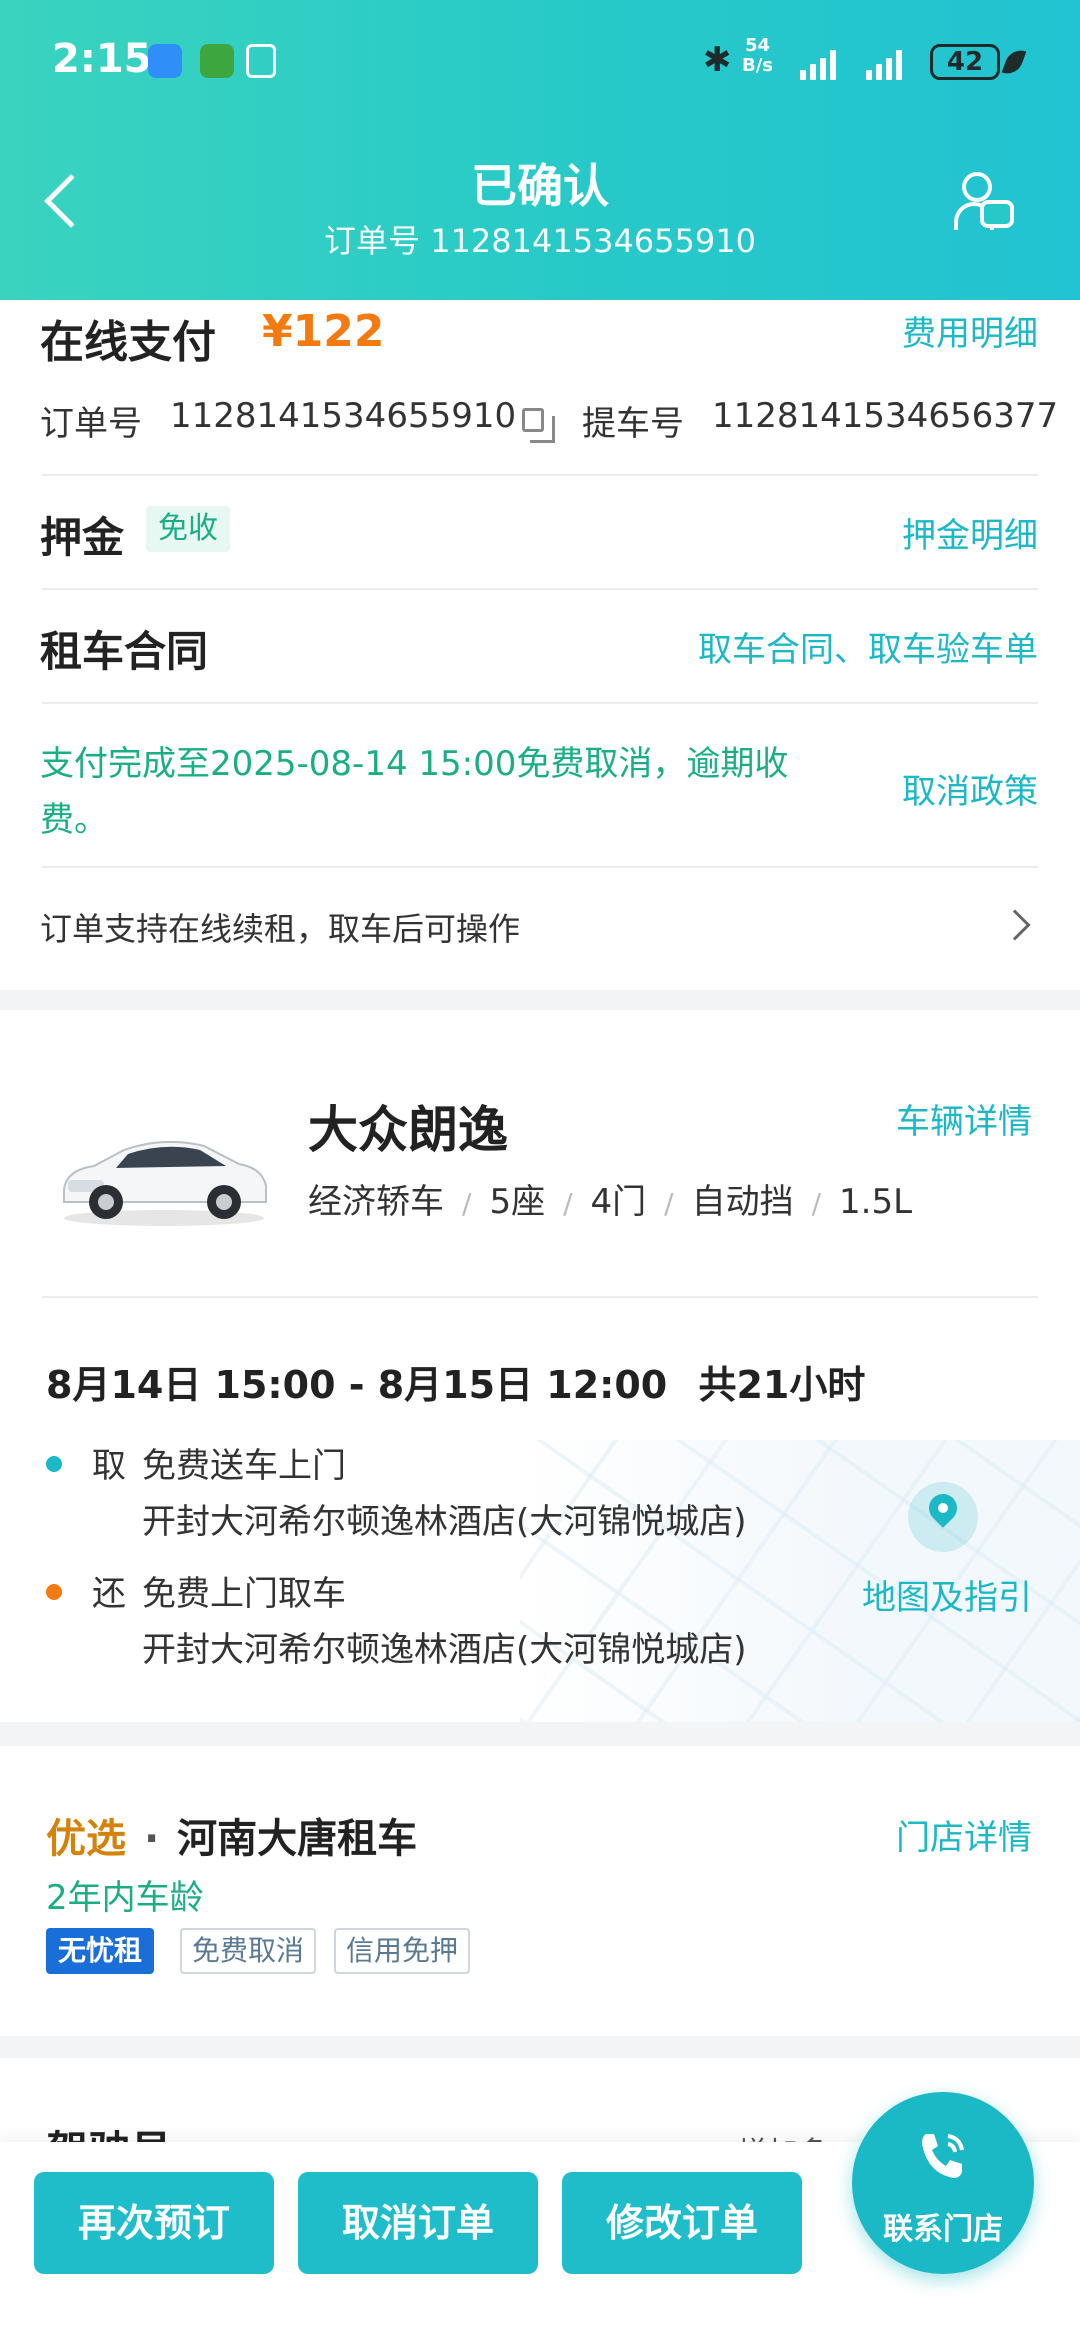  I want to click on customer-service-icon, so click(984, 203).